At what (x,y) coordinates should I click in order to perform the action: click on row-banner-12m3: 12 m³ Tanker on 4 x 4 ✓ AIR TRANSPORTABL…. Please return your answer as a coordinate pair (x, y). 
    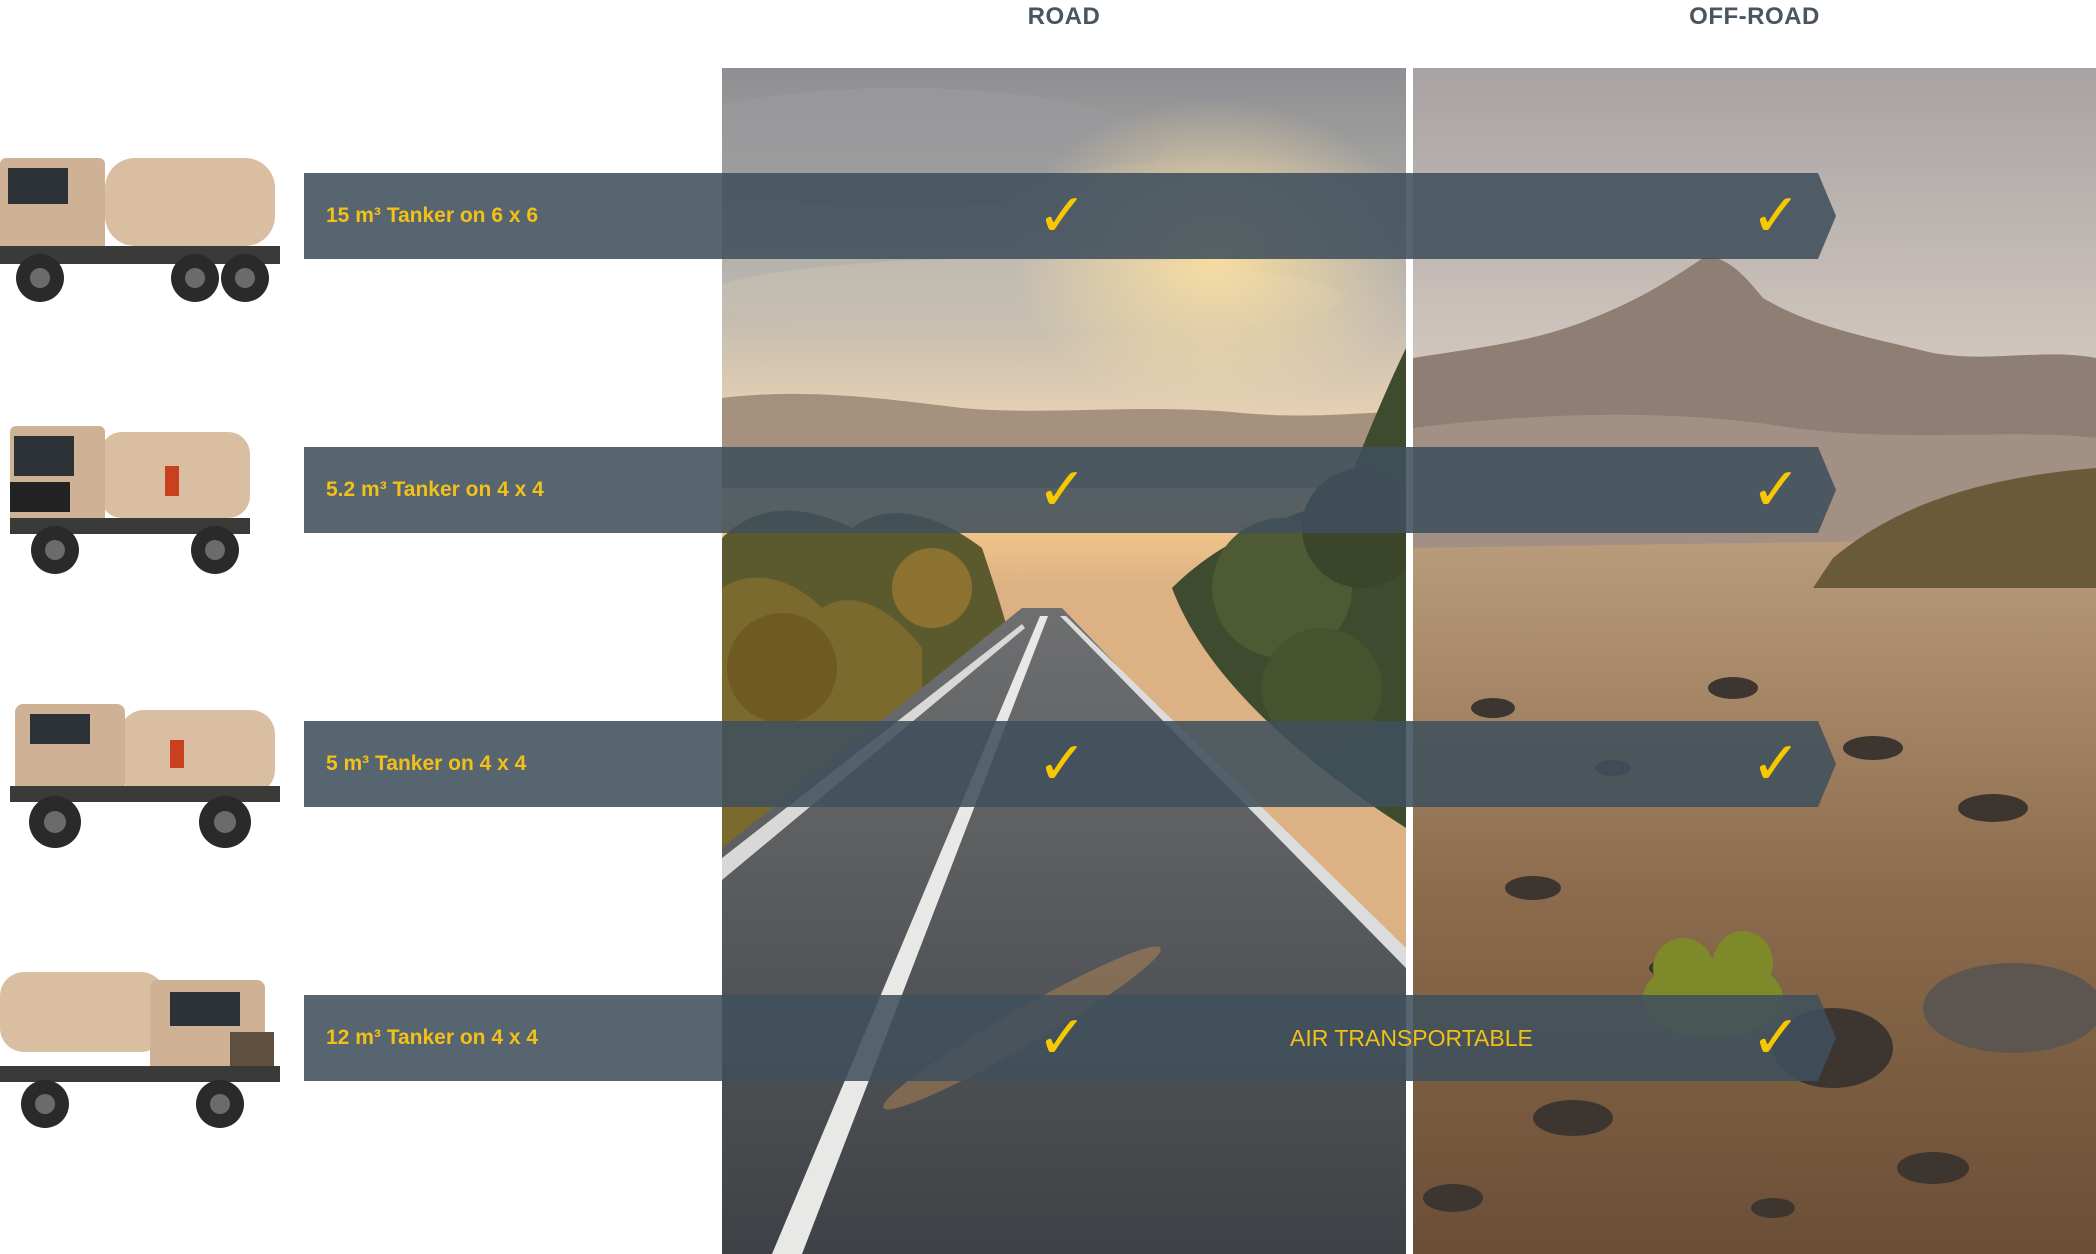
    Looking at the image, I should click on (1070, 1038).